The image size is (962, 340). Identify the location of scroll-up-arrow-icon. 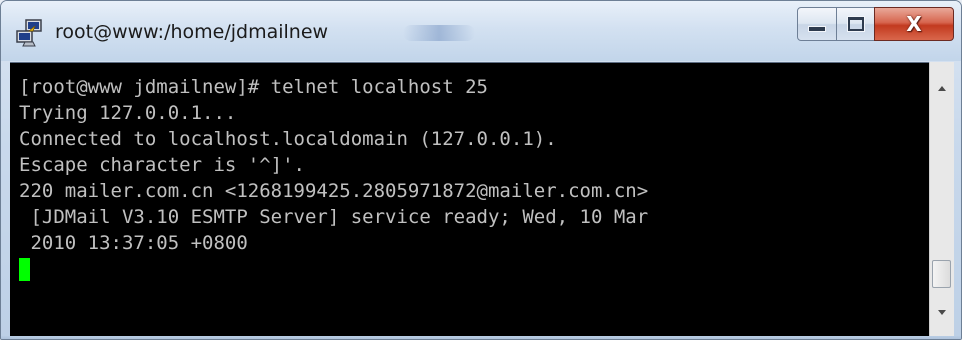
(942, 88).